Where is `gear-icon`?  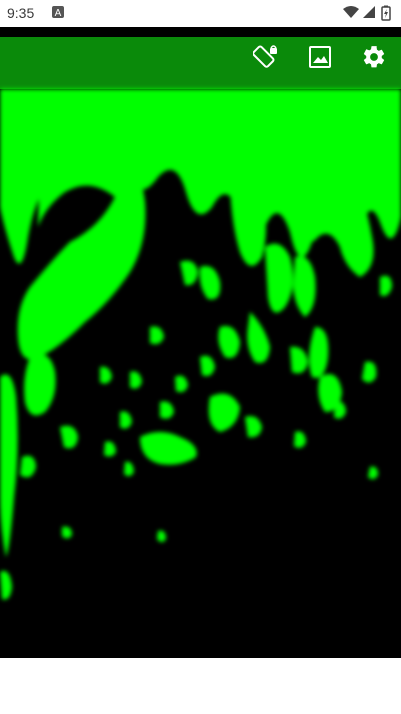 gear-icon is located at coordinates (374, 59).